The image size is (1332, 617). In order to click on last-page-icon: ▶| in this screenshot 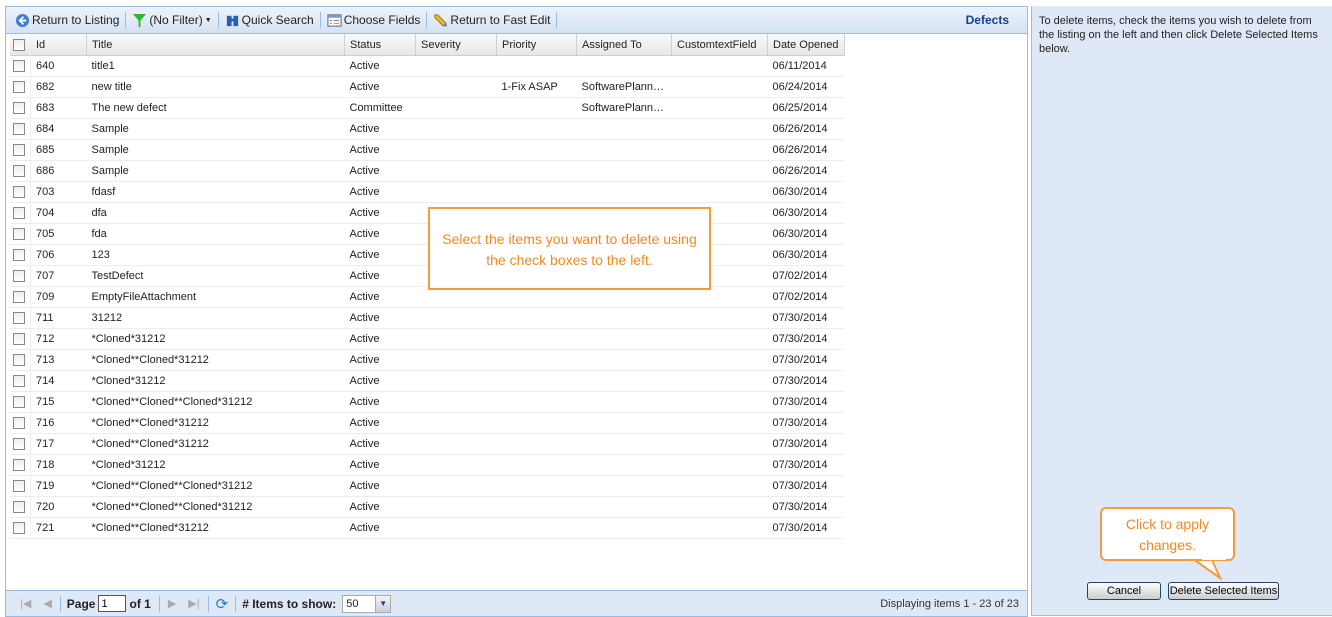, I will do `click(193, 603)`.